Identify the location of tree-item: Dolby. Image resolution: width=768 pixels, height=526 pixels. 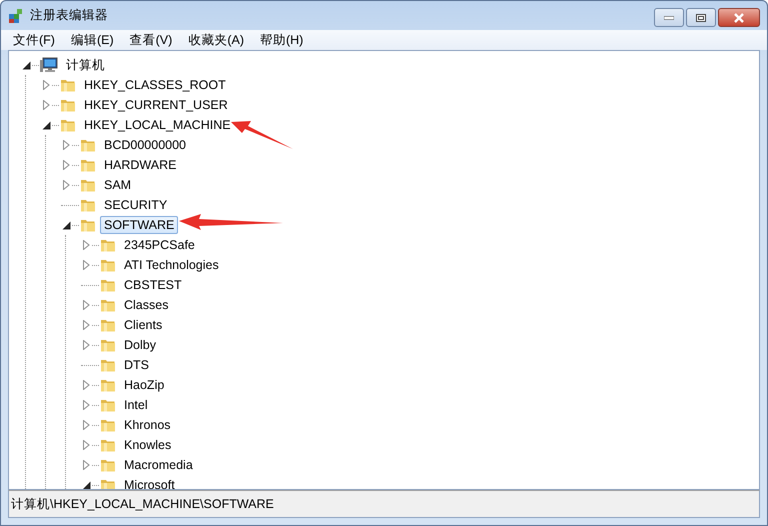
(140, 345).